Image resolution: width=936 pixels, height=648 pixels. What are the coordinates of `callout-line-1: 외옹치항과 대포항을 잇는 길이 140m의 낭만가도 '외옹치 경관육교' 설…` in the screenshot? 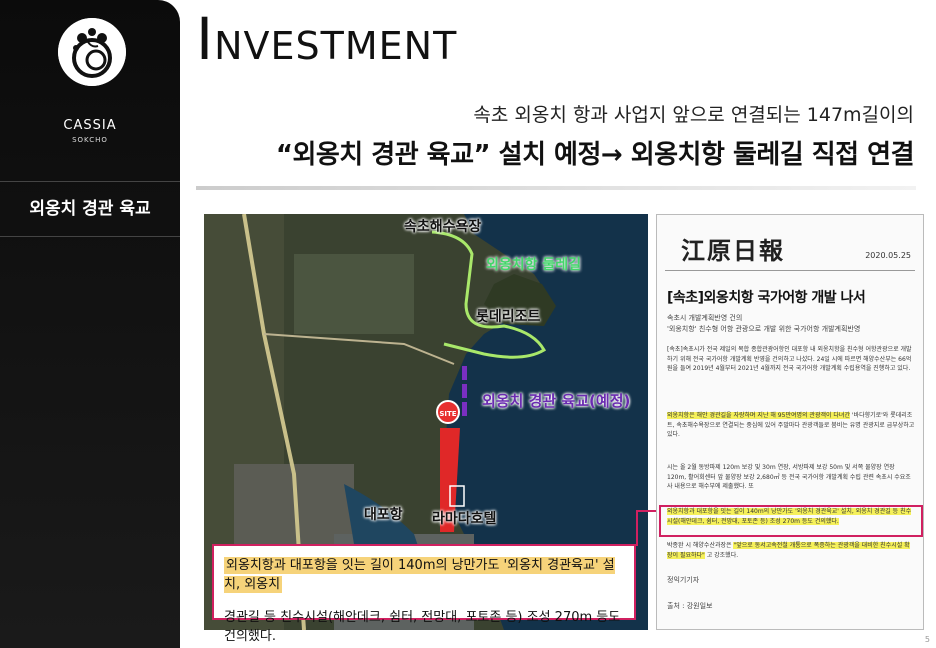 It's located at (419, 575).